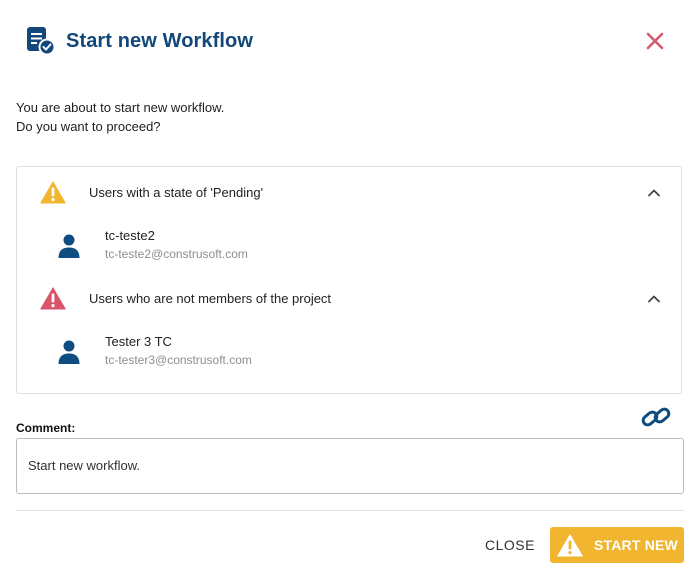 This screenshot has height=578, width=699. Describe the element at coordinates (350, 510) in the screenshot. I see `footer-divider` at that location.